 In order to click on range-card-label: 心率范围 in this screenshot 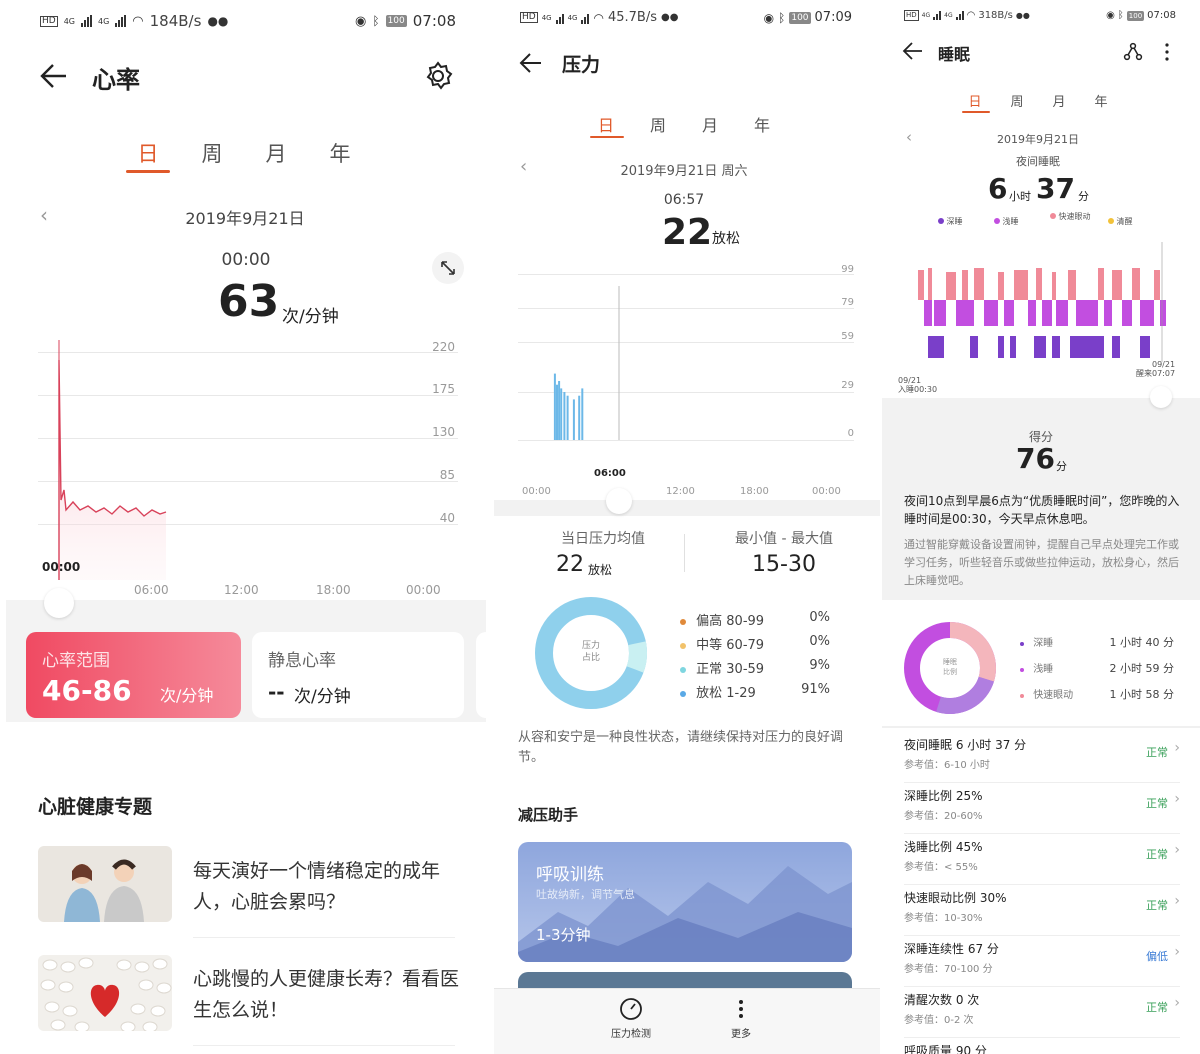, I will do `click(76, 661)`.